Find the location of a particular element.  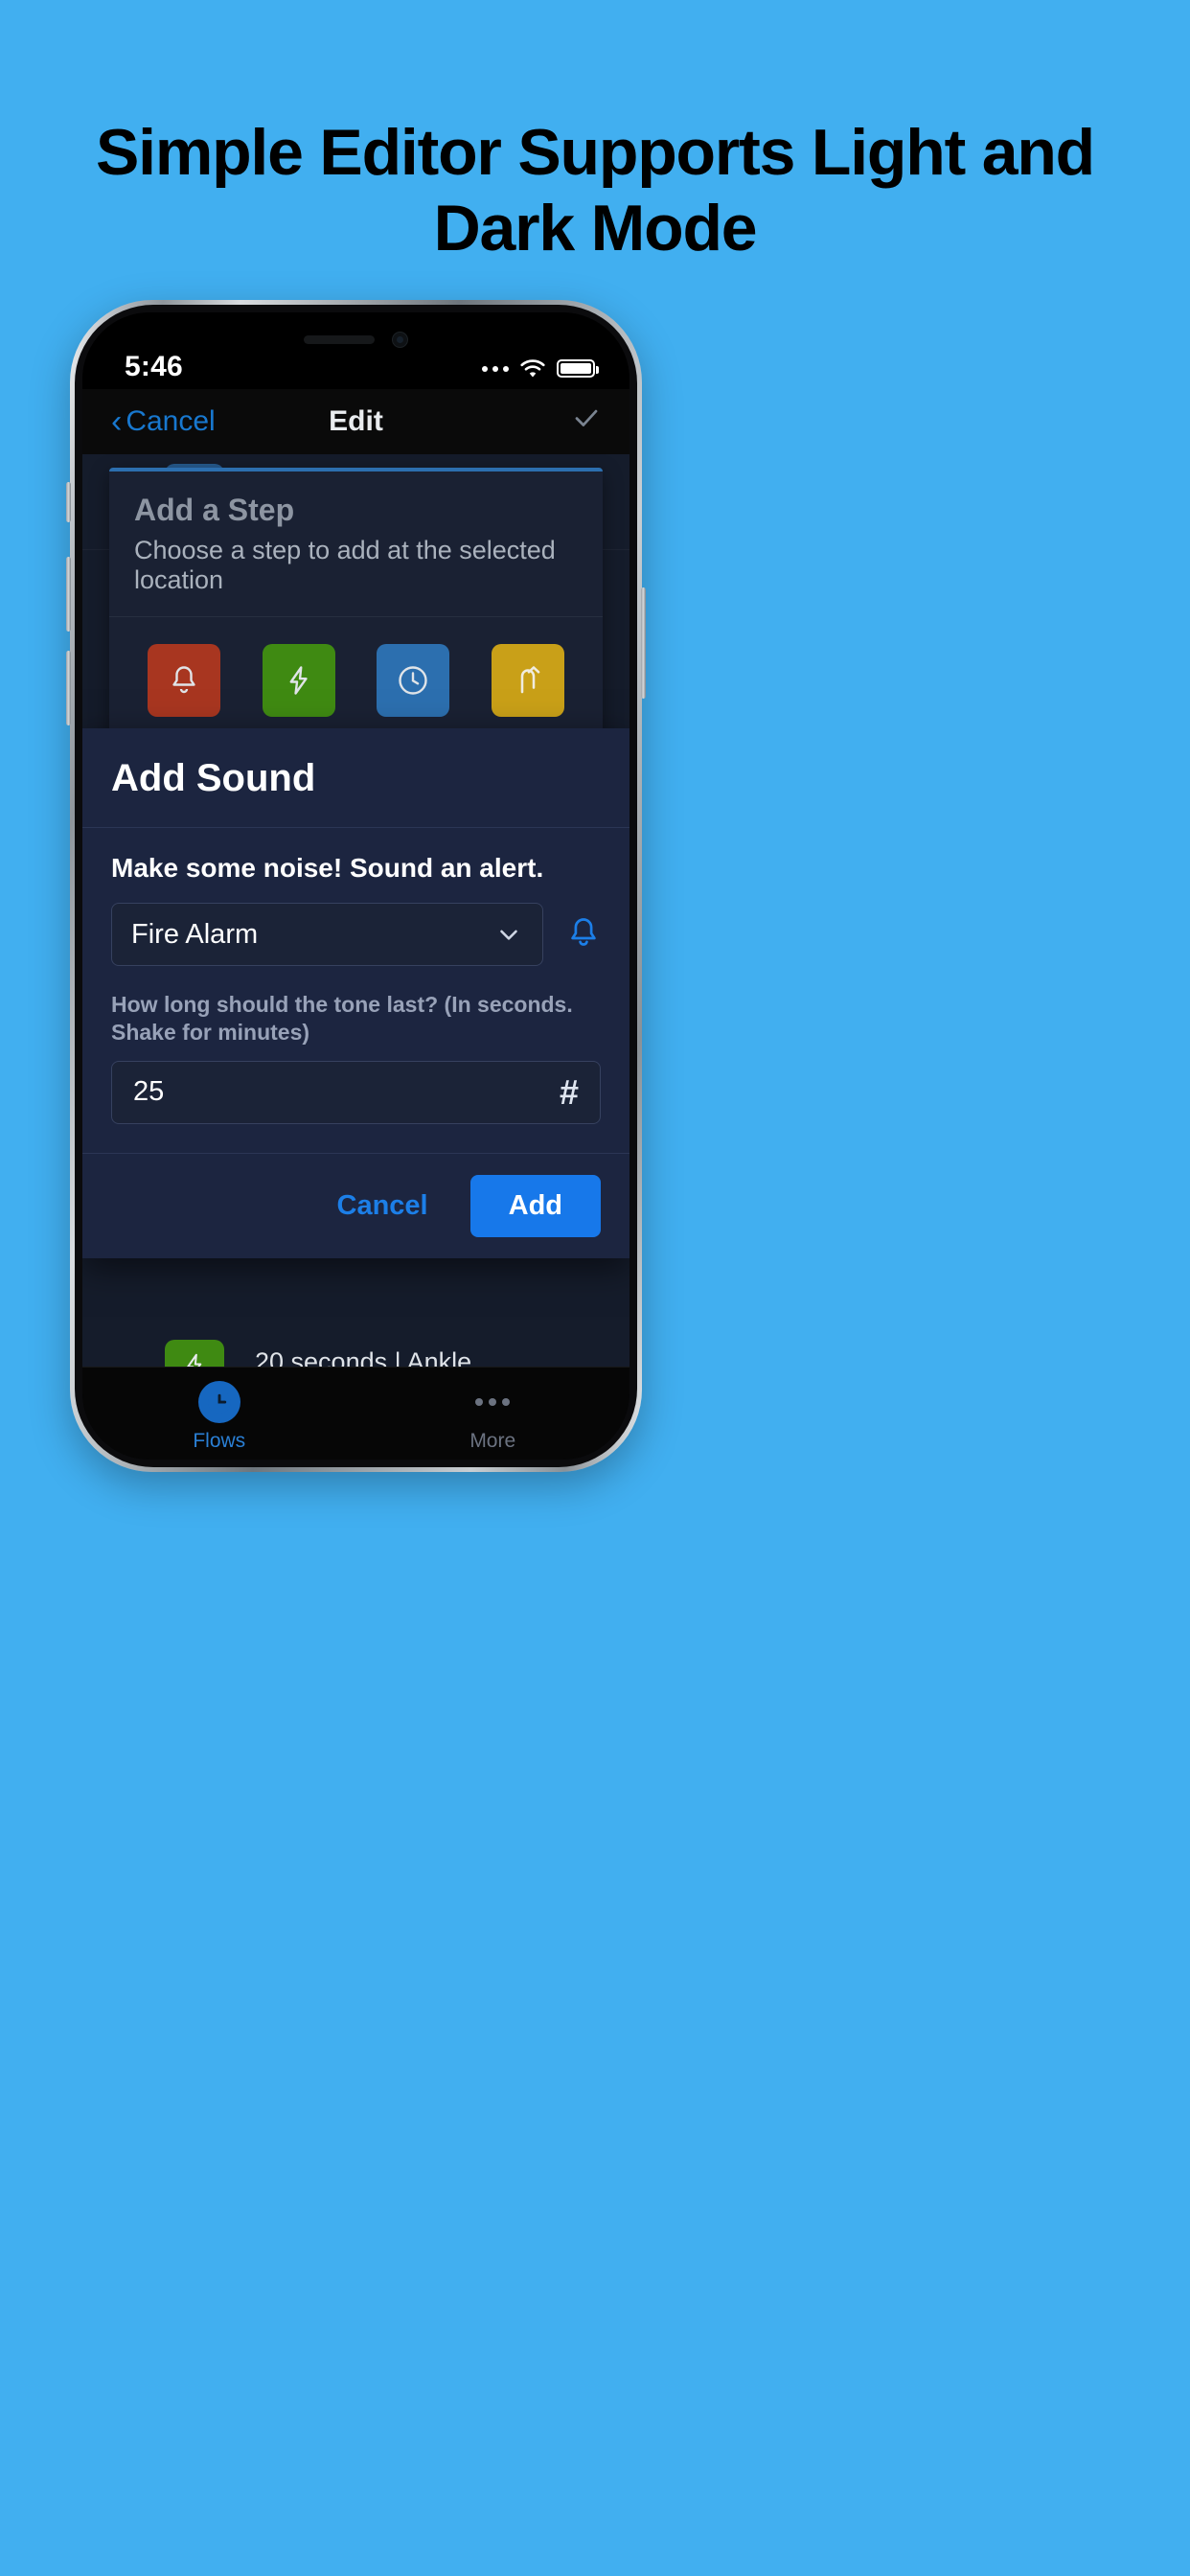

dialog-title: Add Sound is located at coordinates (214, 778).